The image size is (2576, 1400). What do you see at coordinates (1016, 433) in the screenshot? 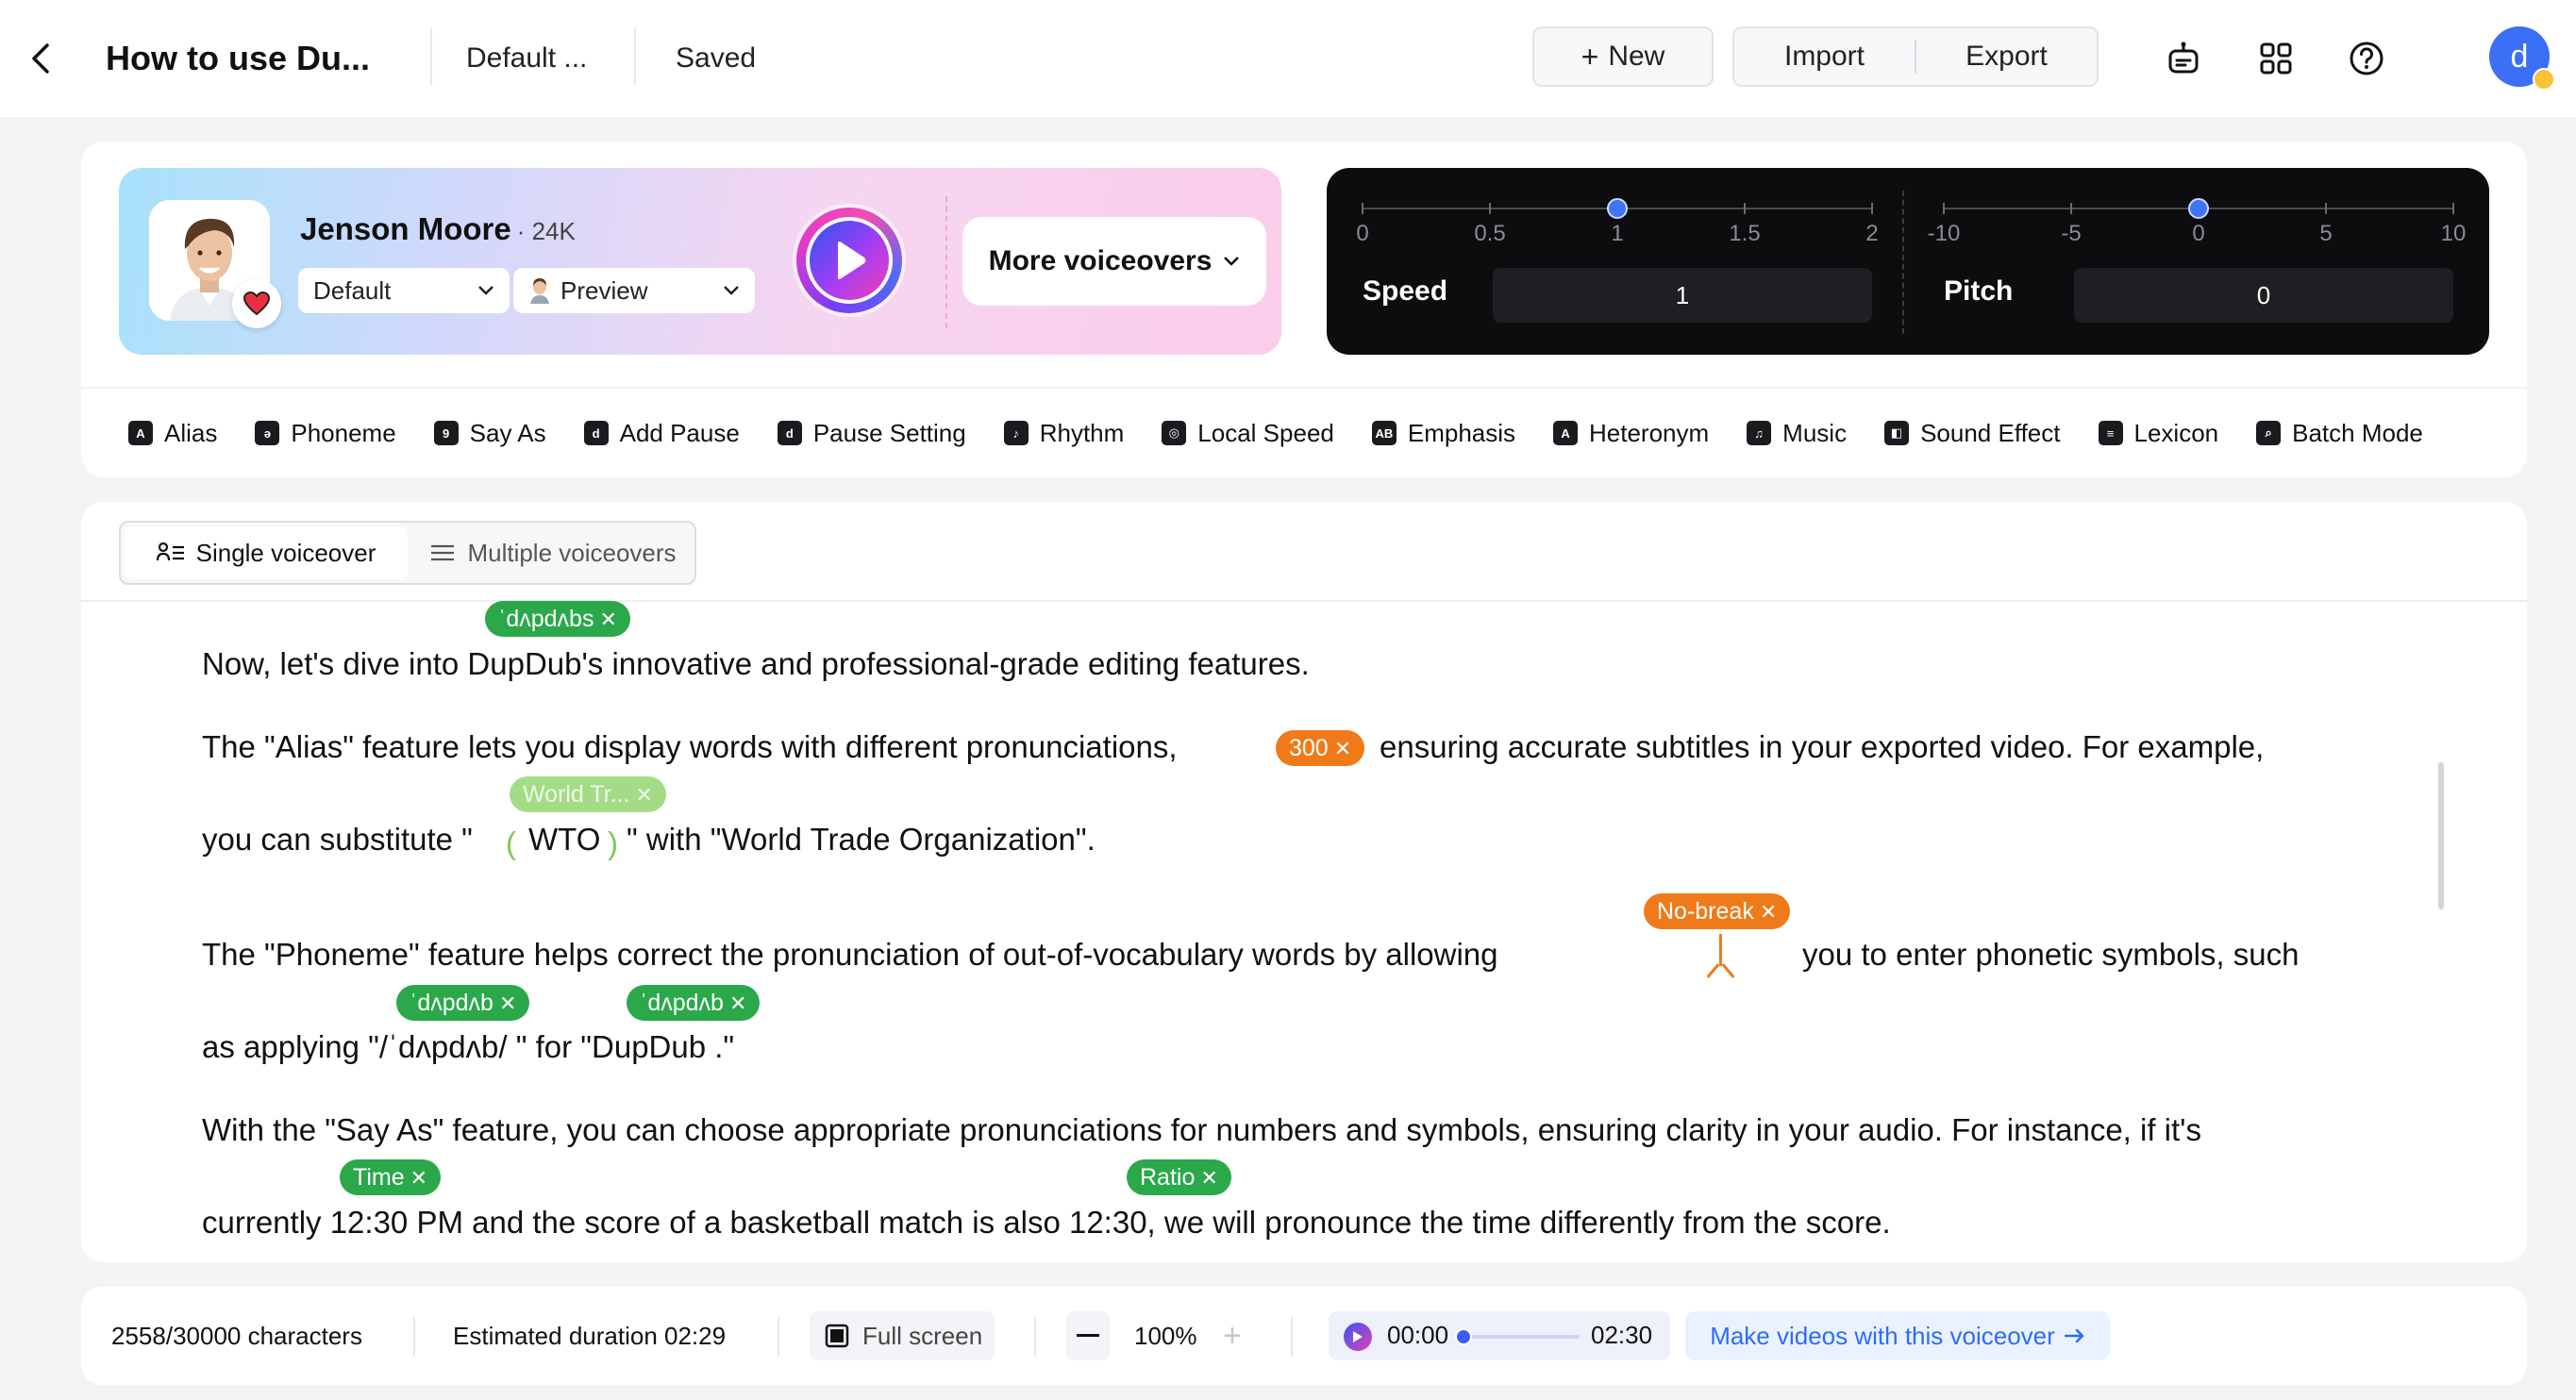
I see `rhythm-icon: ♪` at bounding box center [1016, 433].